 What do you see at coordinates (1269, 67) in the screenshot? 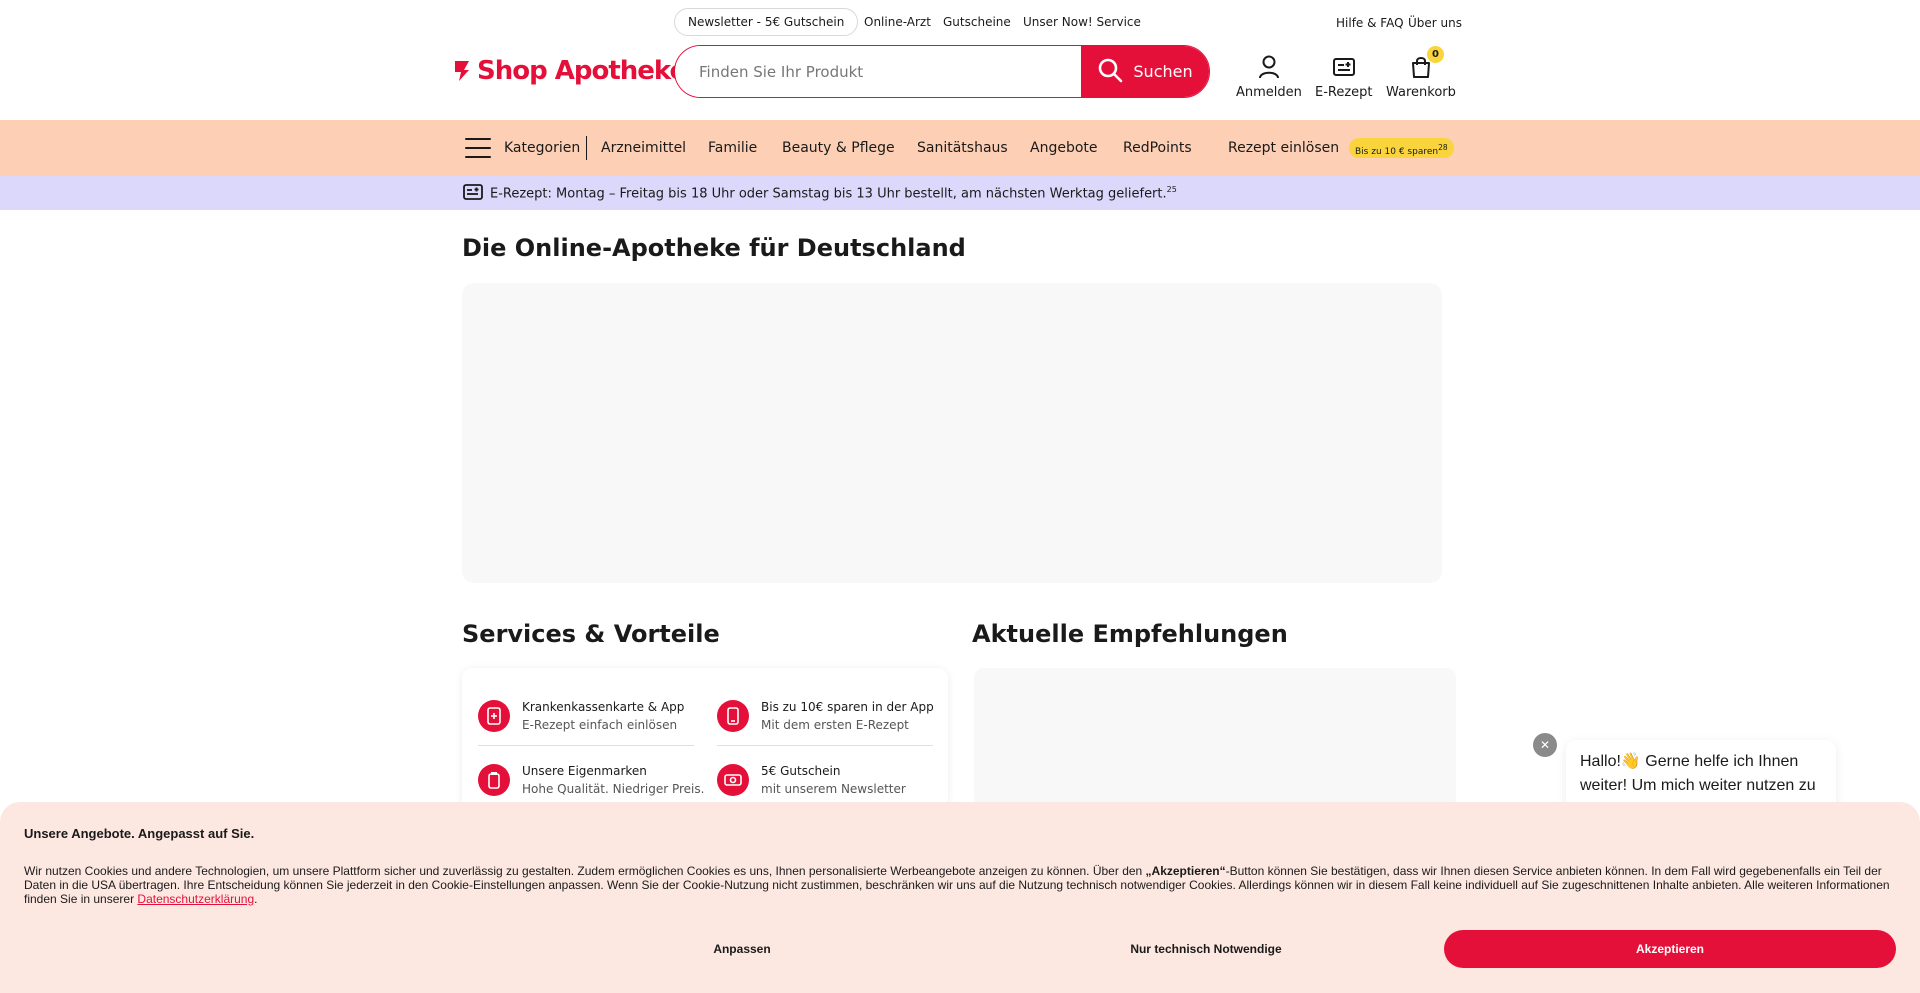
I see `user-icon` at bounding box center [1269, 67].